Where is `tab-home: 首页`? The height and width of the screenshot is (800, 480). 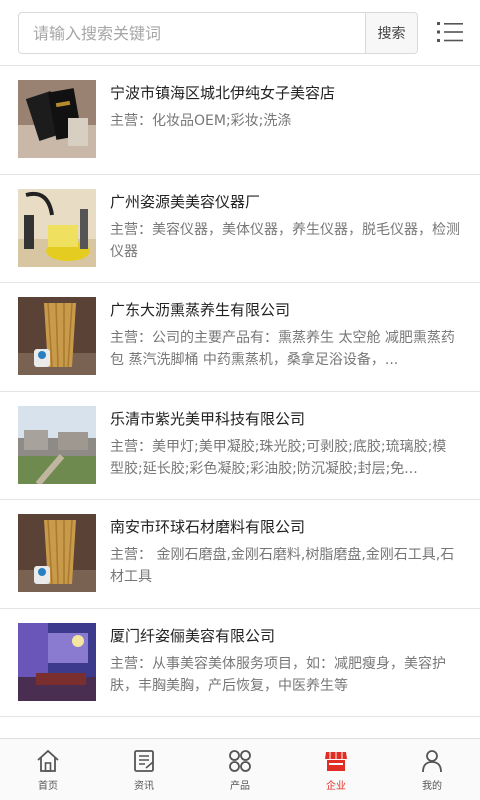
tab-home: 首页 is located at coordinates (48, 769).